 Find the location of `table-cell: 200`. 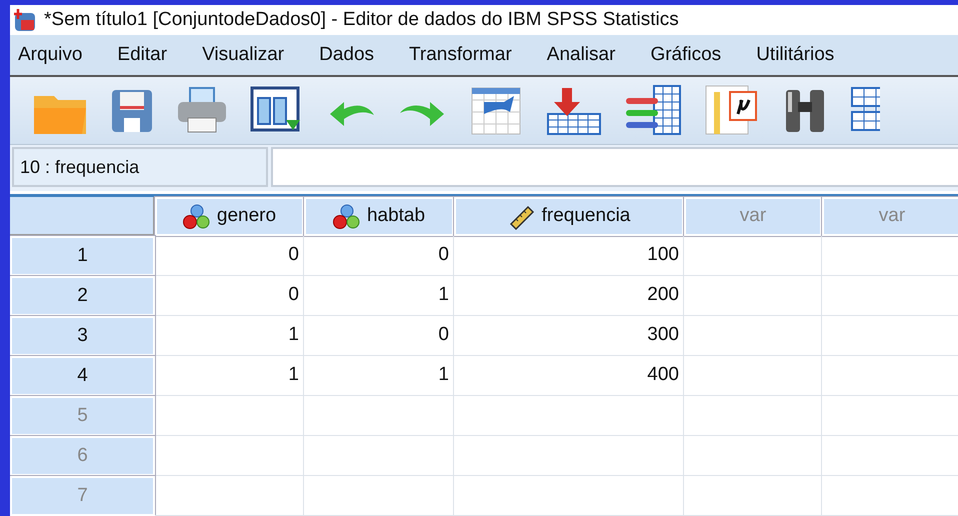

table-cell: 200 is located at coordinates (569, 296).